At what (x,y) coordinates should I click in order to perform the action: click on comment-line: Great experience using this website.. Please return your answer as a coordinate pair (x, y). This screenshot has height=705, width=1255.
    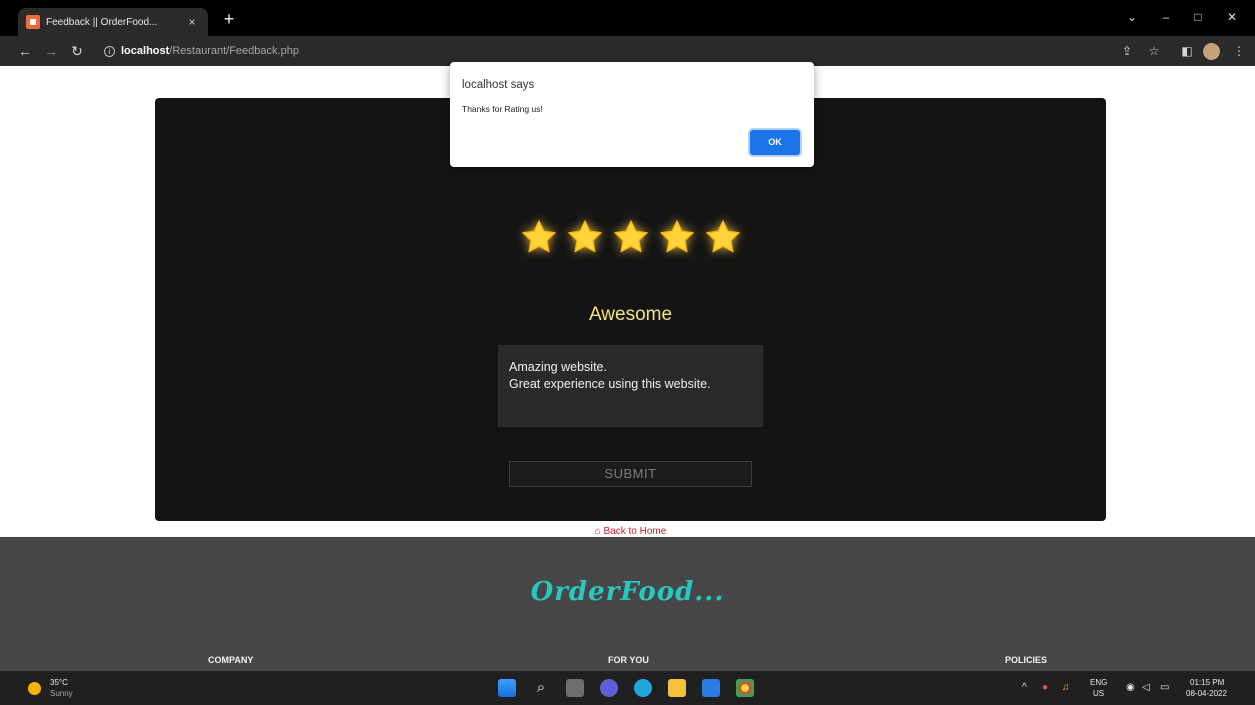
    Looking at the image, I should click on (610, 384).